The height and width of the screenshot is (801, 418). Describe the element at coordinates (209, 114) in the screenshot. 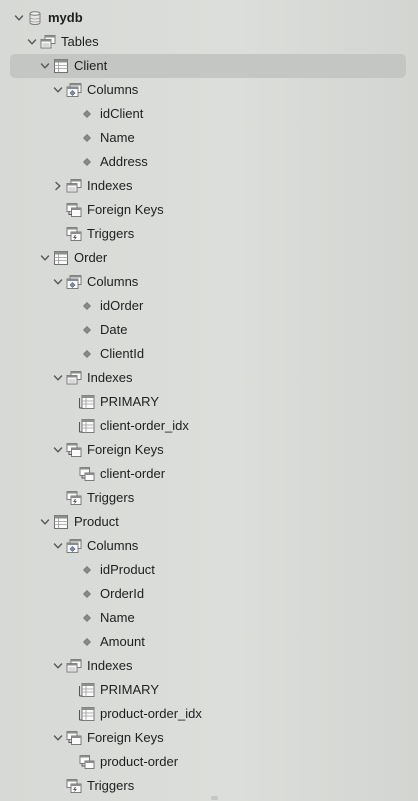

I see `tree-node-column: idClient` at that location.